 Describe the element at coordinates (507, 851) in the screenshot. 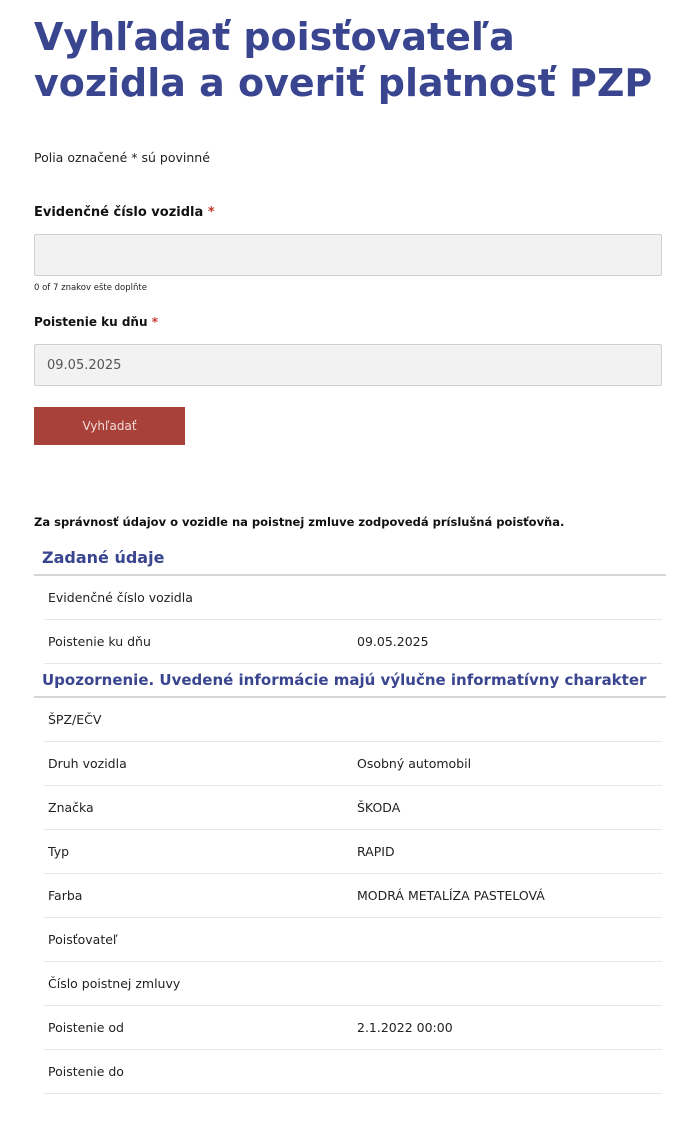

I see `row-value: RAPID` at that location.